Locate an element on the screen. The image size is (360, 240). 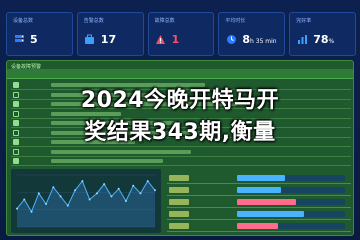
stat-card-faults: 故障总数 1 is located at coordinates (181, 34).